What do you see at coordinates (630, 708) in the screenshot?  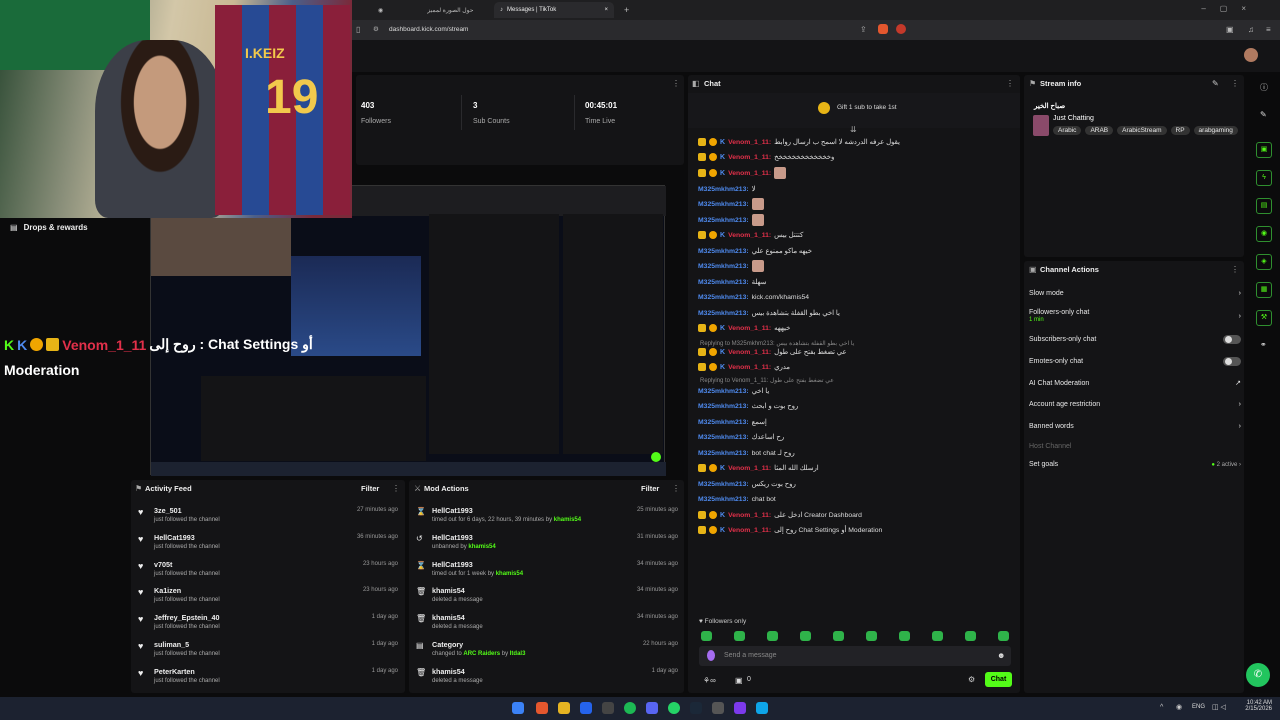 I see `spotify-icon` at bounding box center [630, 708].